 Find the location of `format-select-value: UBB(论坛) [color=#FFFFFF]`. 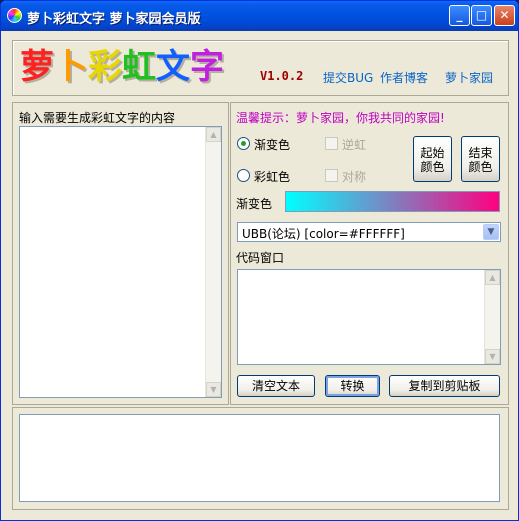

format-select-value: UBB(论坛) [color=#FFFFFF] is located at coordinates (323, 234).